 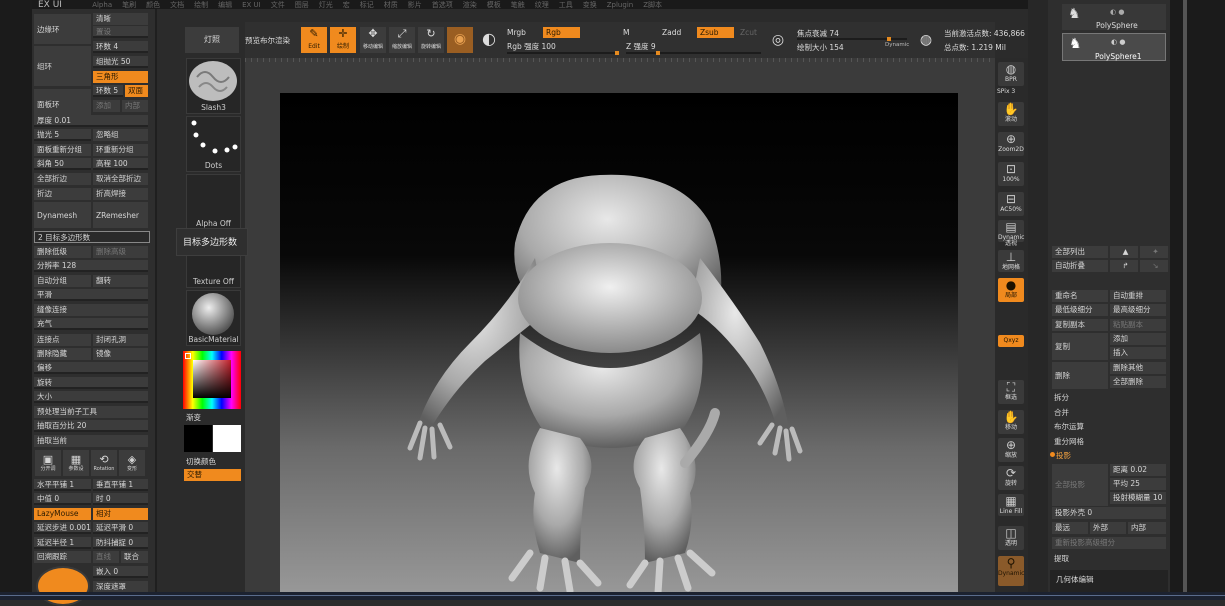 What do you see at coordinates (889, 39) in the screenshot?
I see `focal-shift-knob` at bounding box center [889, 39].